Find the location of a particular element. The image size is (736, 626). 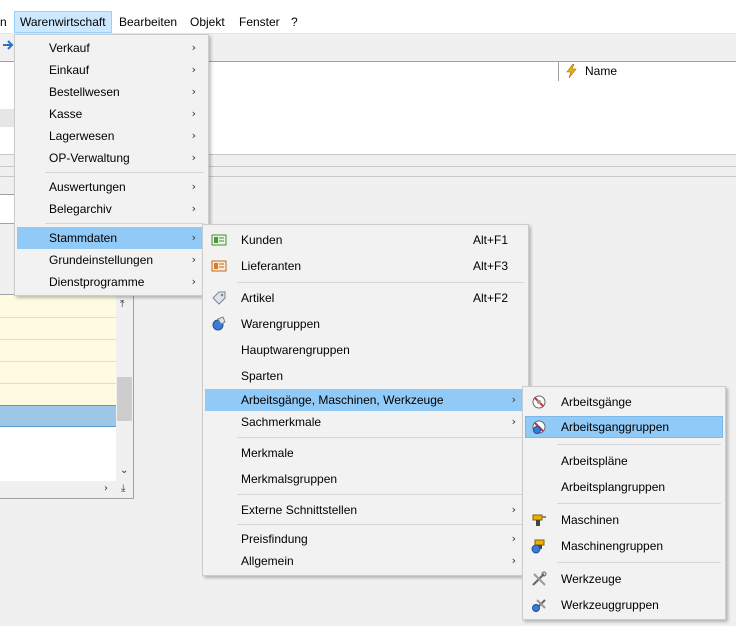

list-selected-row is located at coordinates (58, 416).